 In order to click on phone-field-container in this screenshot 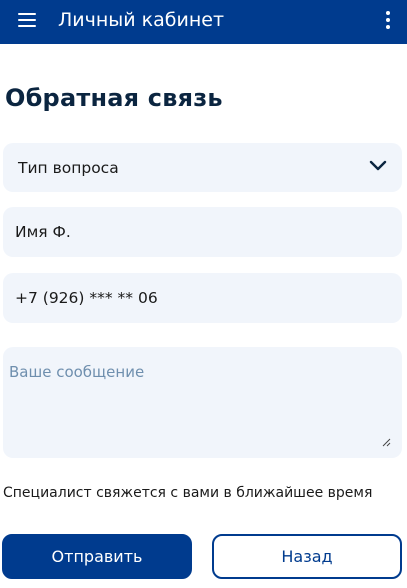, I will do `click(202, 298)`.